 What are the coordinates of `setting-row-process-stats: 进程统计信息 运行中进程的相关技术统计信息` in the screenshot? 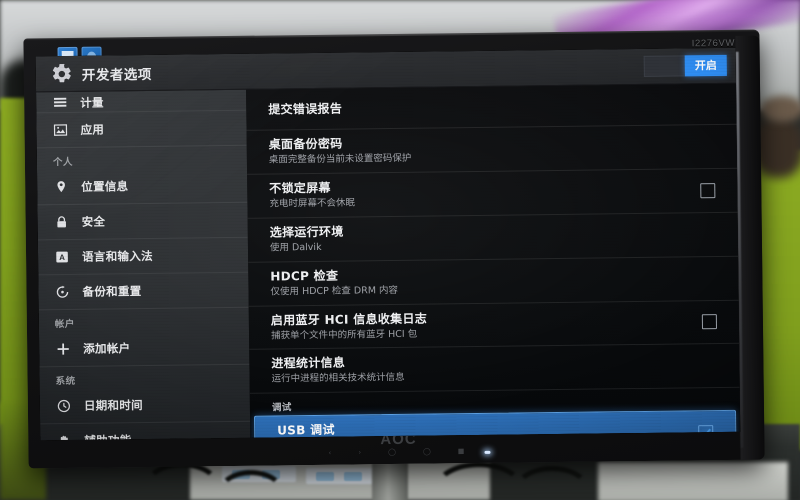 It's located at (494, 369).